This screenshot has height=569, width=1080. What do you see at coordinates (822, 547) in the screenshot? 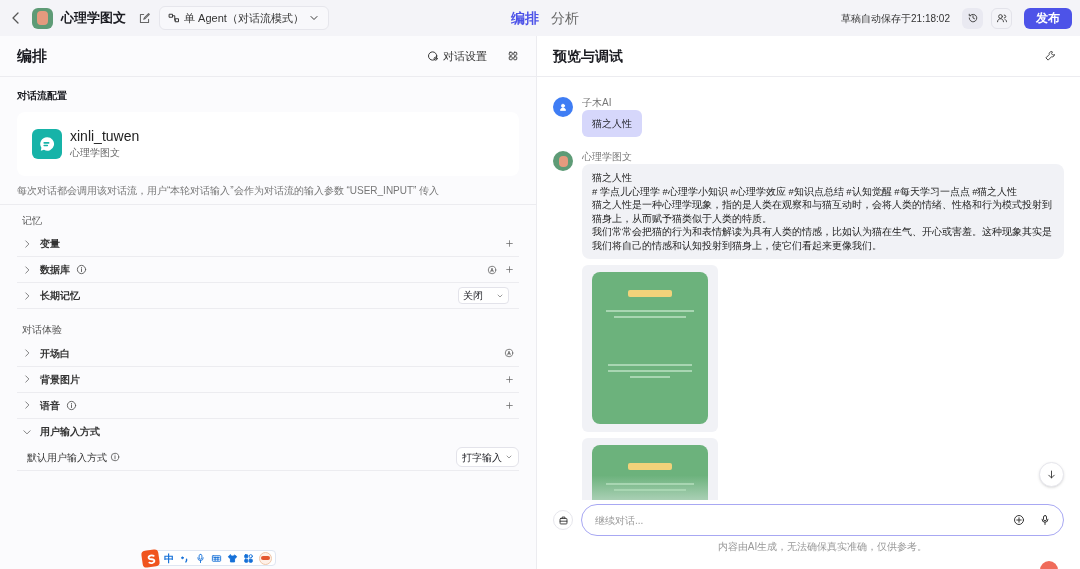
I see `disclaimer-text: 内容由AI生成，无法确保真实准确，仅供参考。` at bounding box center [822, 547].